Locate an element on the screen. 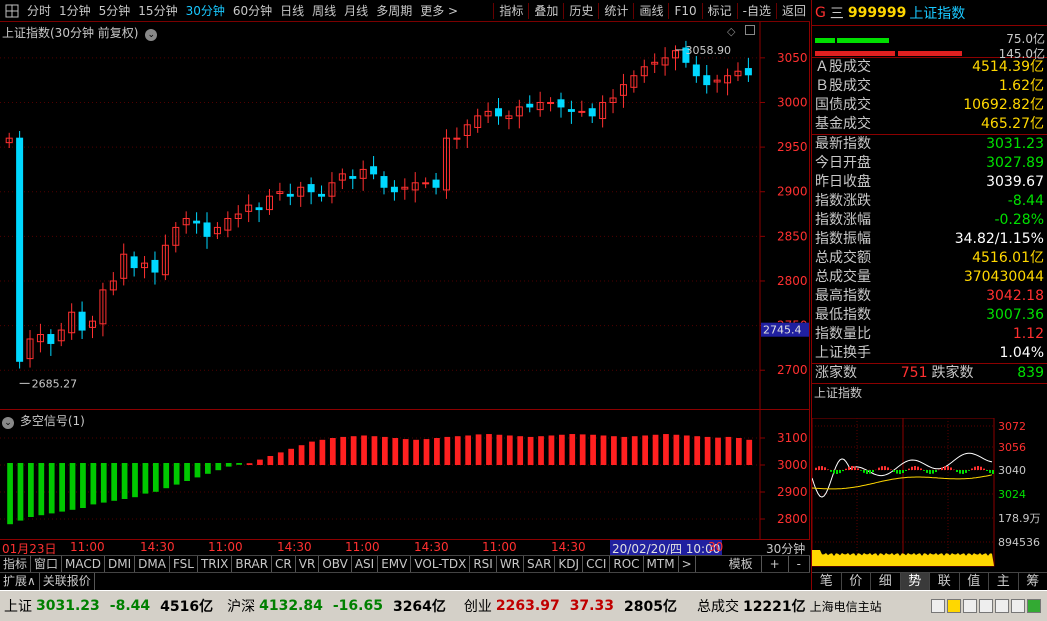  expand-tab: 扩展∧ is located at coordinates (20, 581).